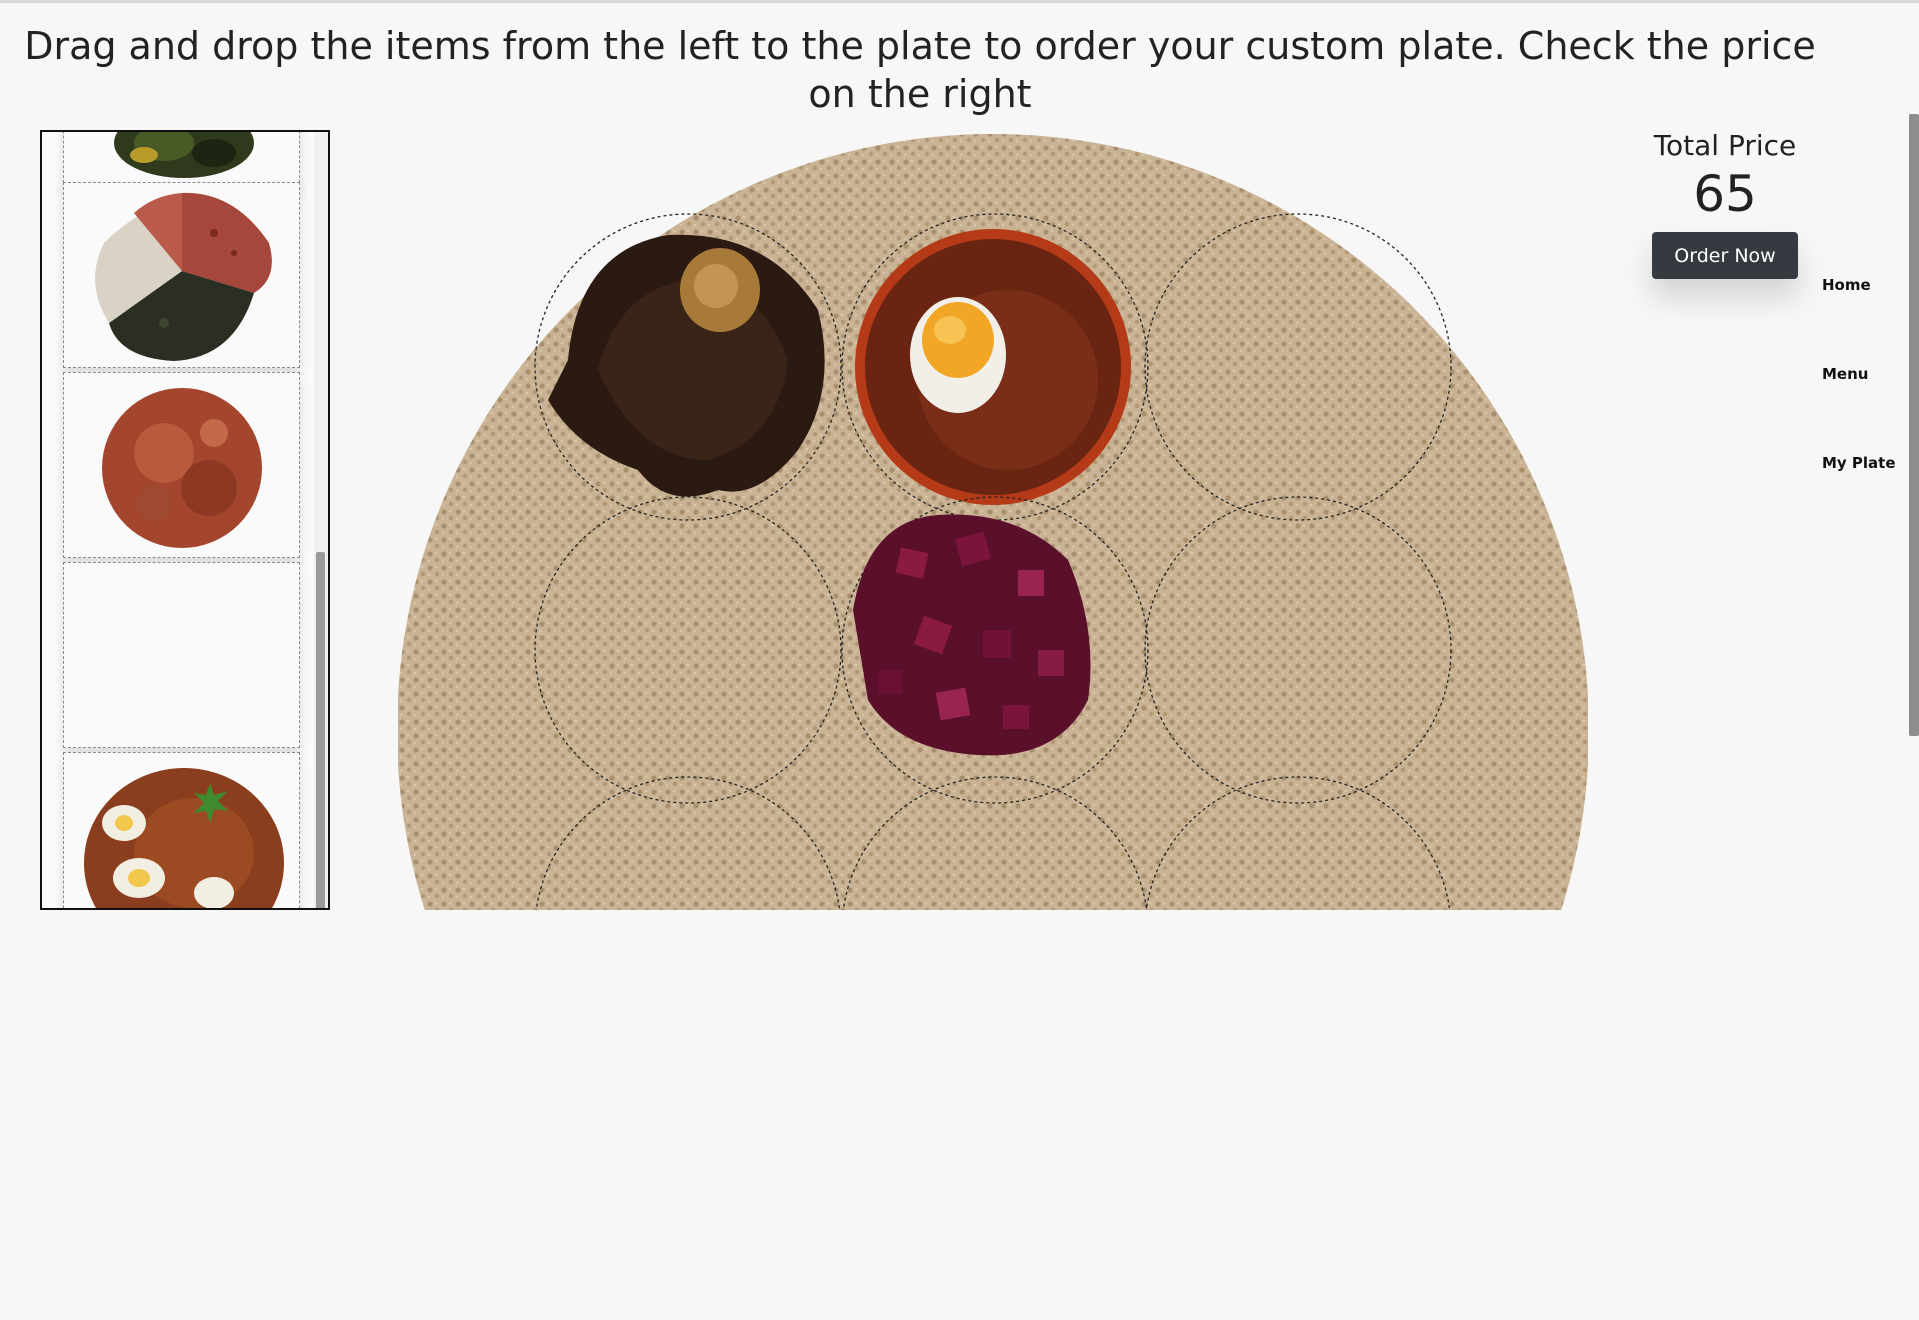  I want to click on beetroot-salad-icon, so click(972, 635).